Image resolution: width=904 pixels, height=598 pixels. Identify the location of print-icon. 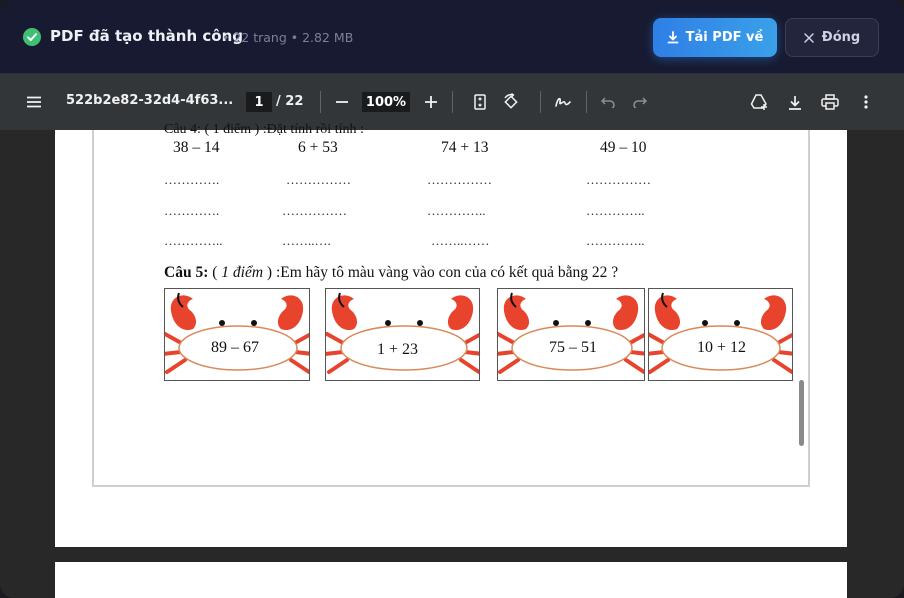
(830, 102).